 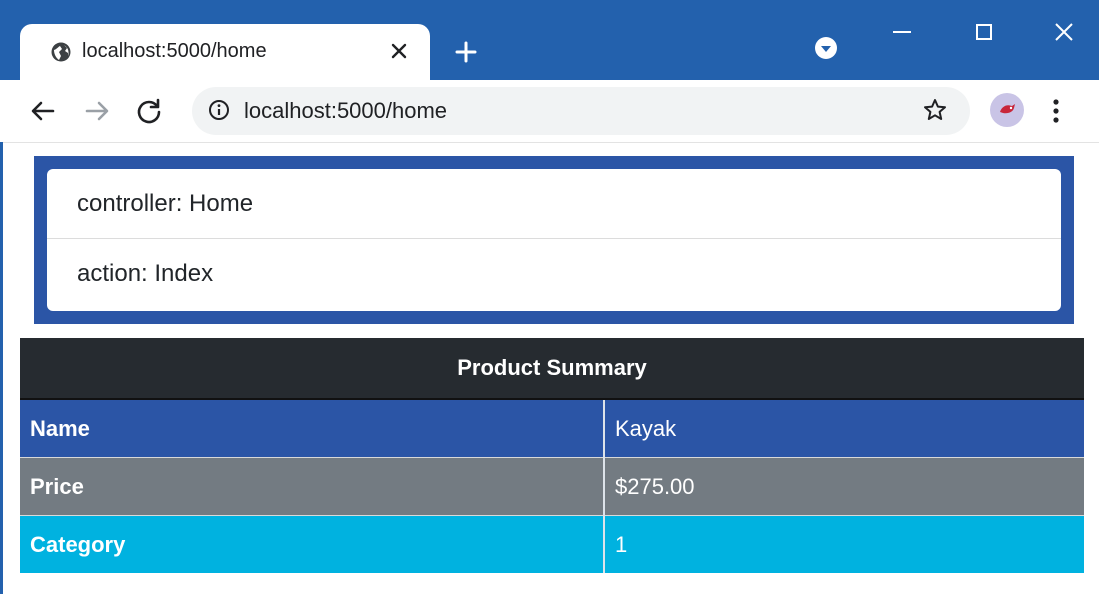 What do you see at coordinates (826, 48) in the screenshot?
I see `chevron-down-circle-icon` at bounding box center [826, 48].